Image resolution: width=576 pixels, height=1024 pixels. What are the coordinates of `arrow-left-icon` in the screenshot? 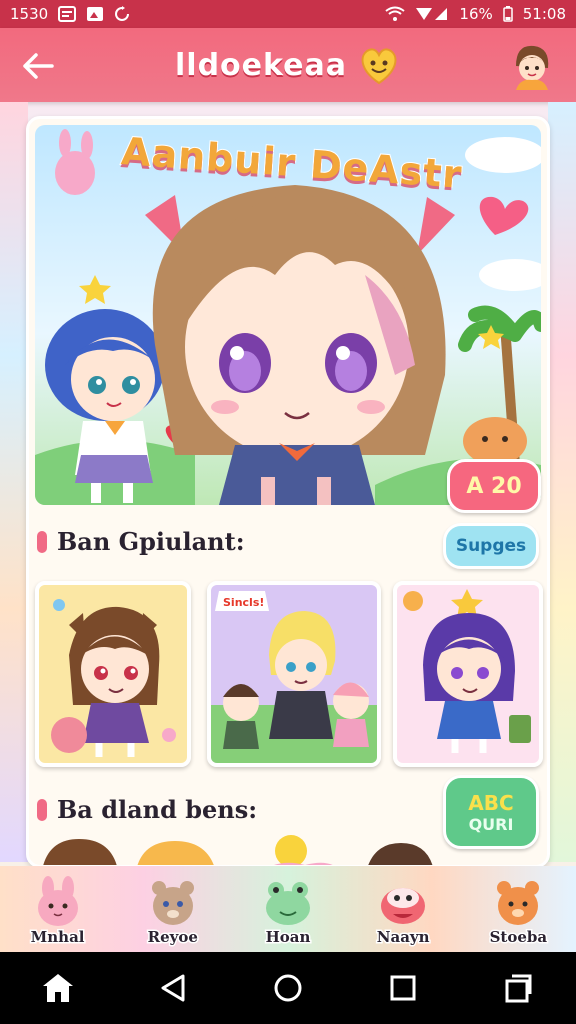 It's located at (38, 66).